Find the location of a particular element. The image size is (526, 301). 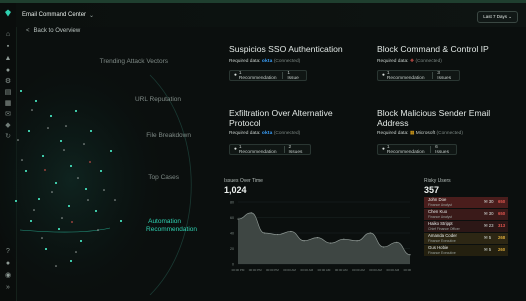

app-title: Email Command Center is located at coordinates (54, 15).